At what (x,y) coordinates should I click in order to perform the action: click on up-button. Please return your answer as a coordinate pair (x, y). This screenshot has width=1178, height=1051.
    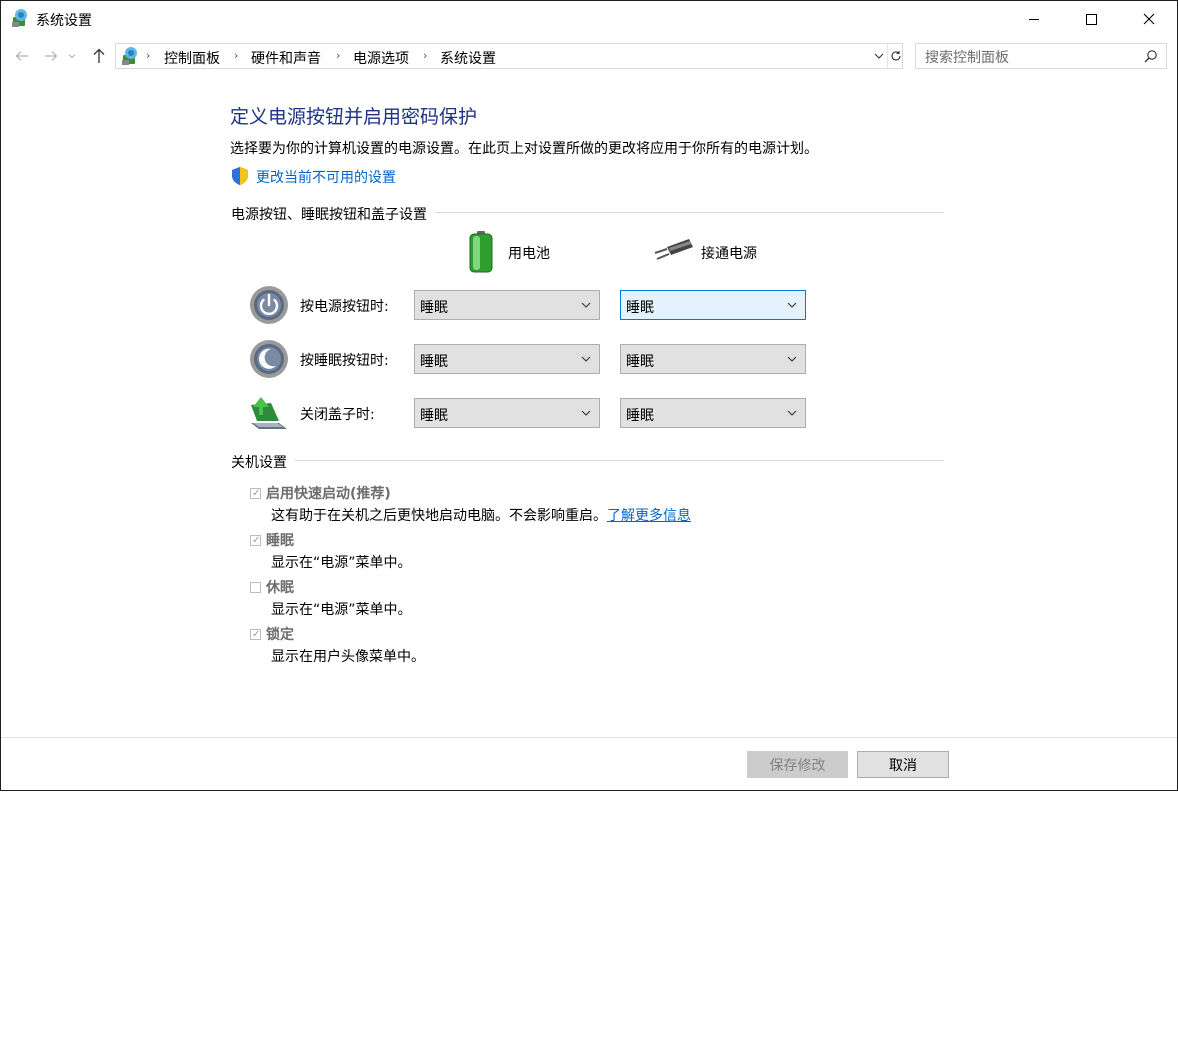
    Looking at the image, I should click on (99, 56).